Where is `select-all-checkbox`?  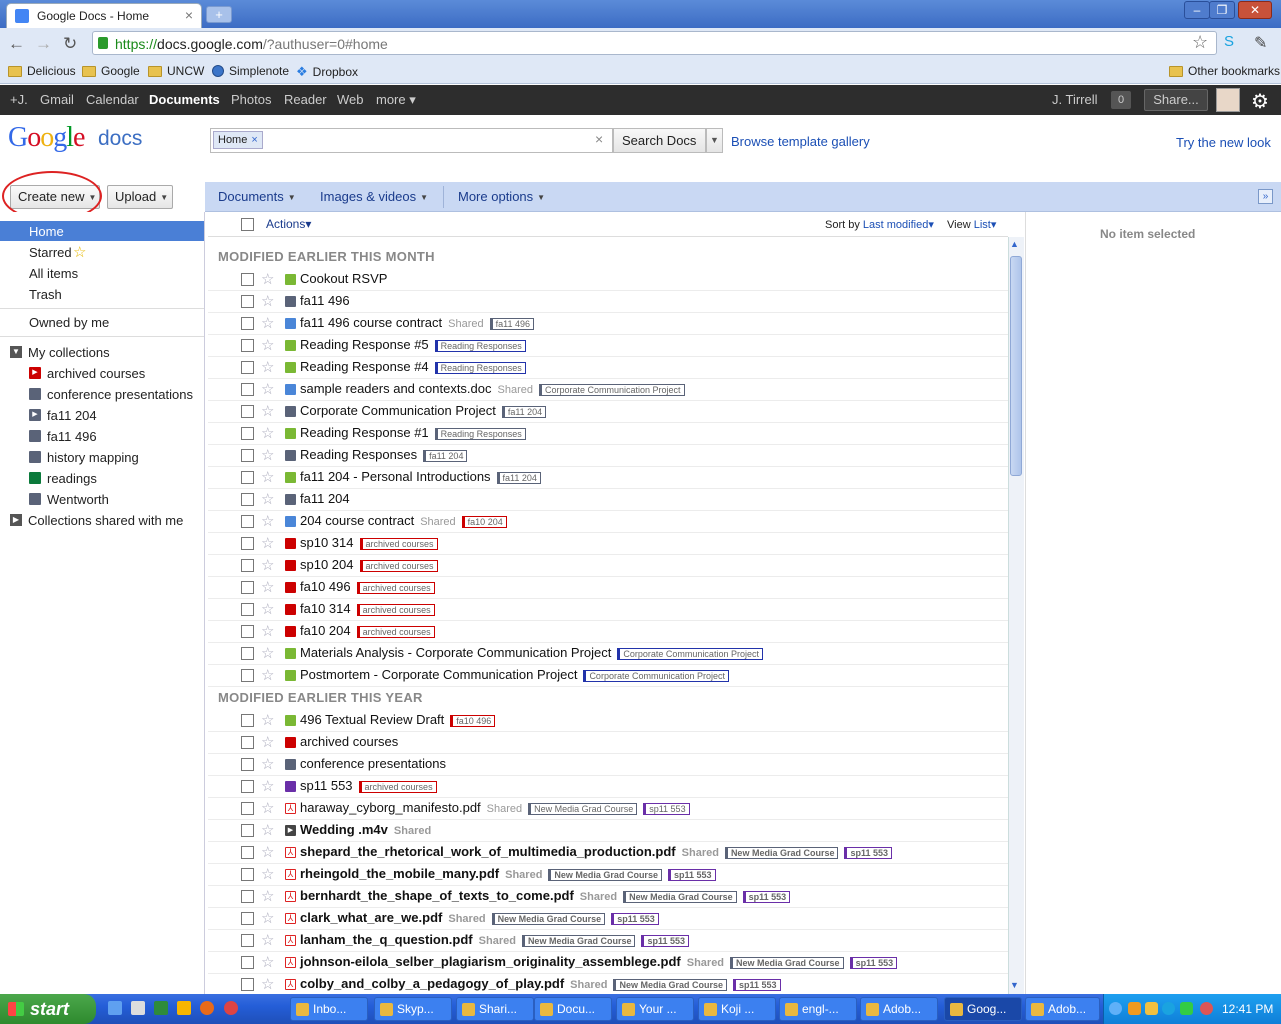 select-all-checkbox is located at coordinates (247, 224).